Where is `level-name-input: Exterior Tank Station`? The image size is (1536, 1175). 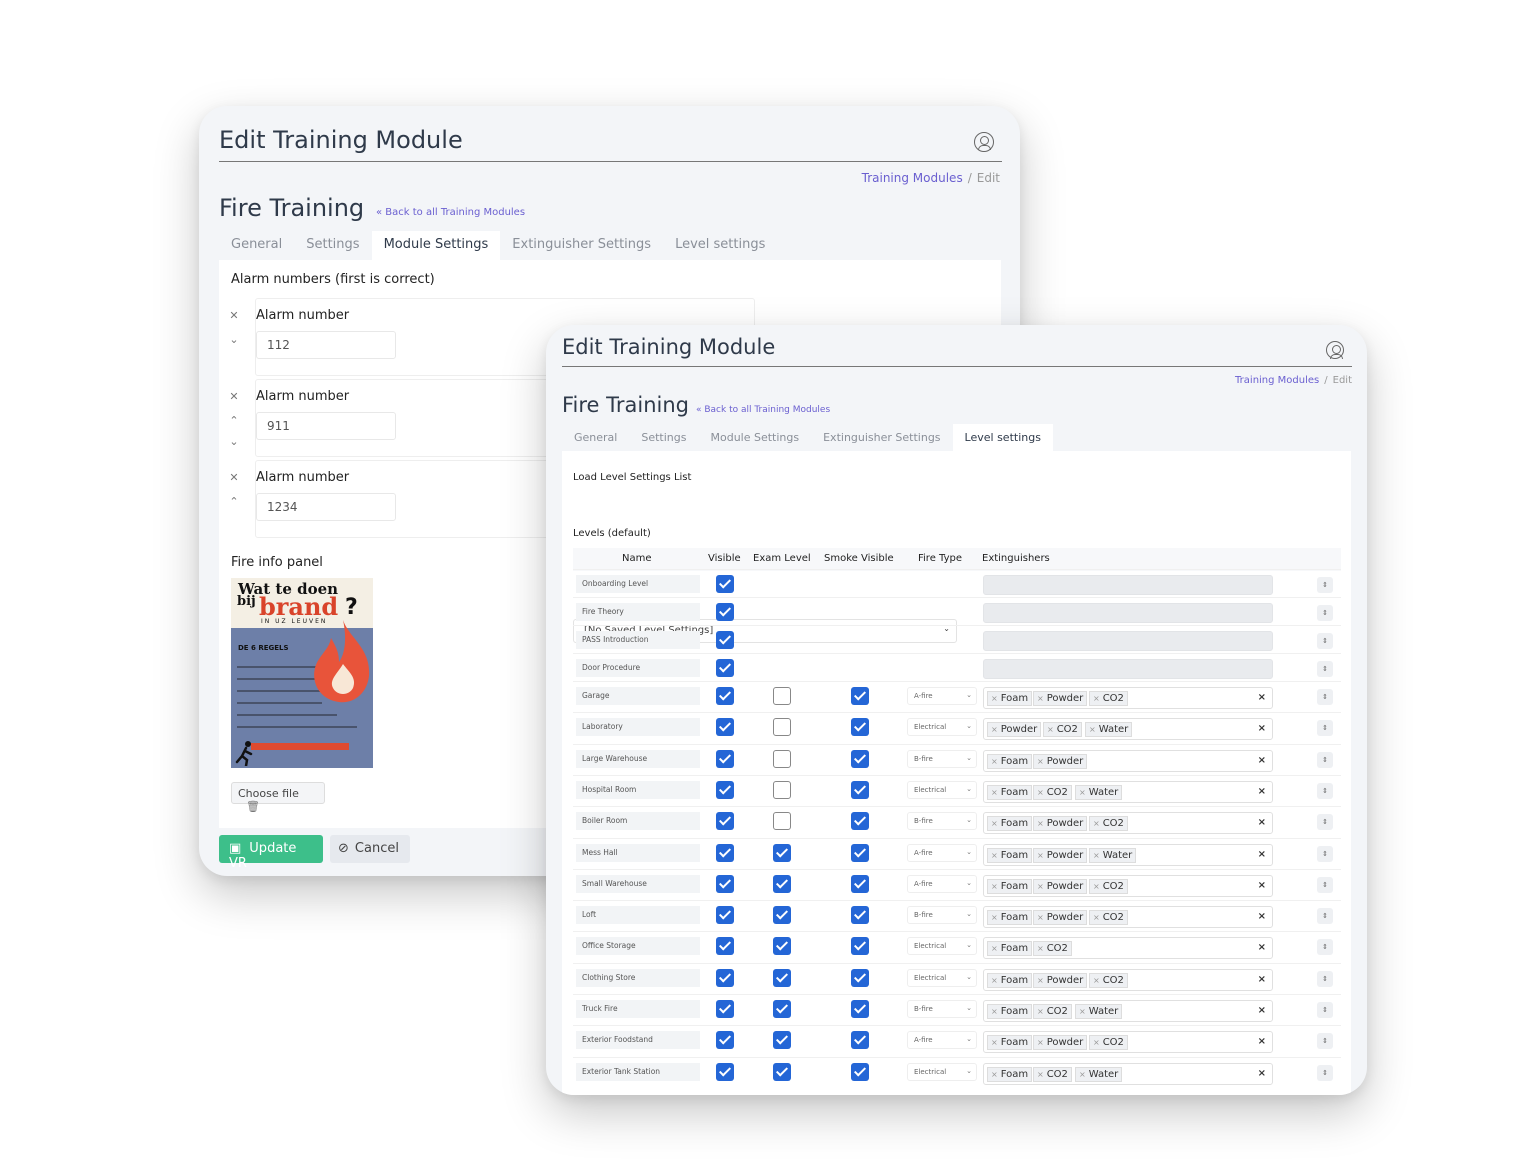
level-name-input: Exterior Tank Station is located at coordinates (638, 1071).